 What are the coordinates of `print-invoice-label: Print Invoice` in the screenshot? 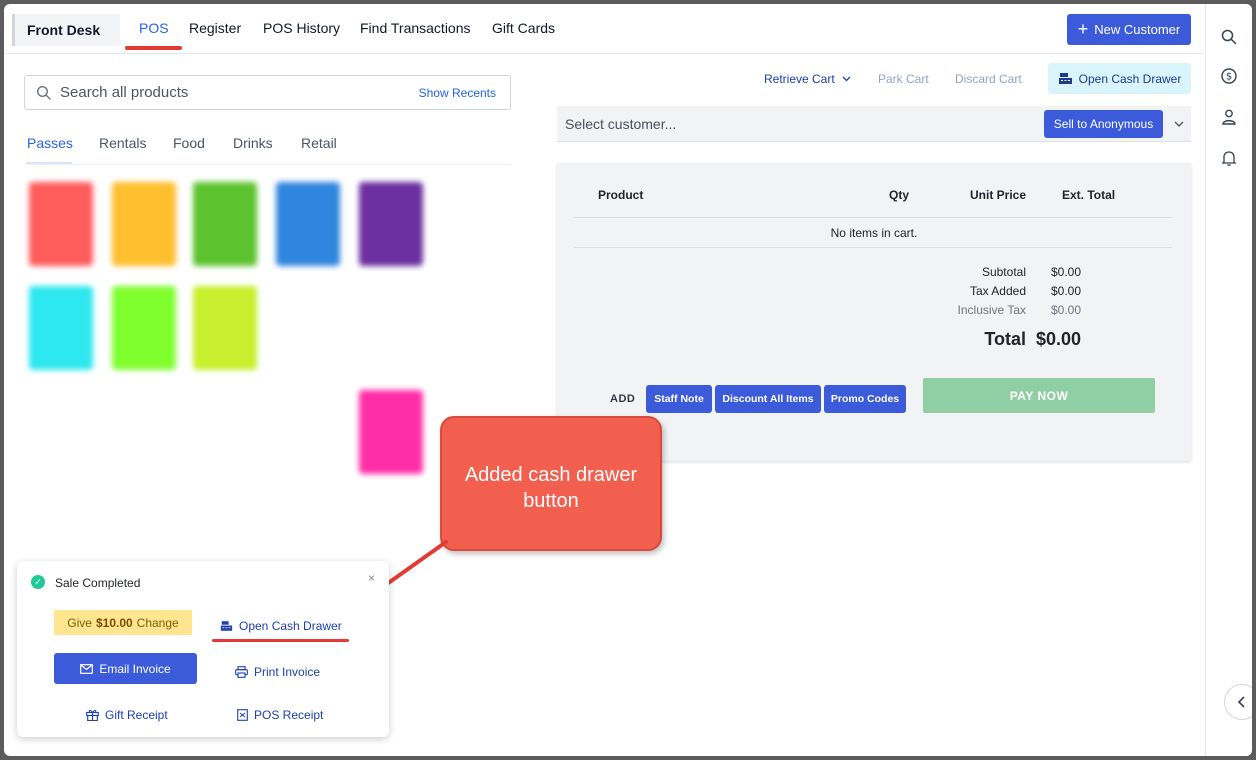 It's located at (287, 672).